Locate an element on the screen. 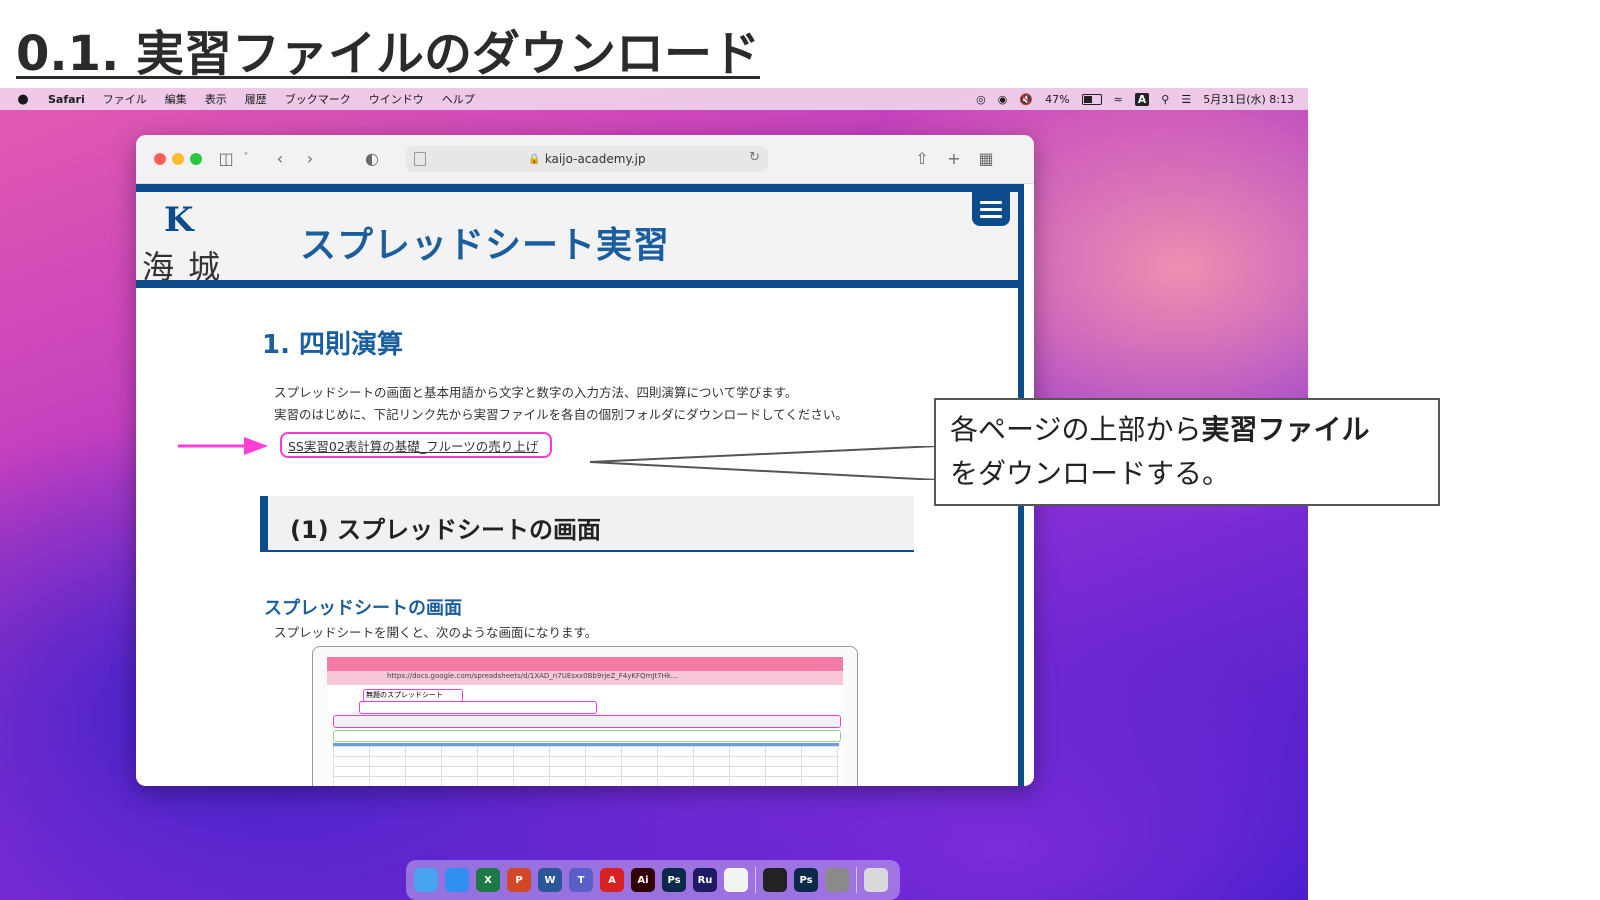 This screenshot has height=900, width=1600. dock-photoshop-2-icon: Ps is located at coordinates (806, 880).